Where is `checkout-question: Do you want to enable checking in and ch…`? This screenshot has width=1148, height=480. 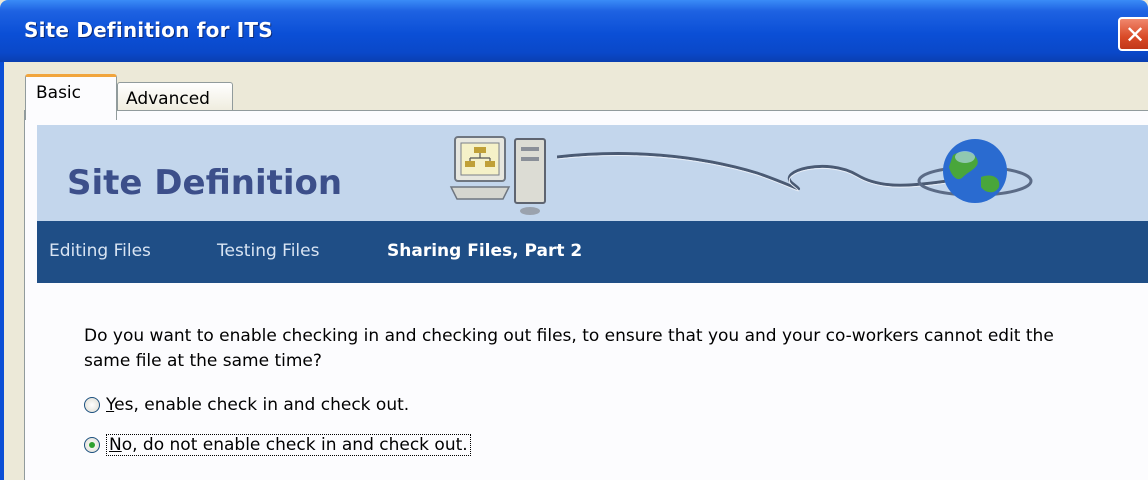
checkout-question: Do you want to enable checking in and ch… is located at coordinates (569, 348).